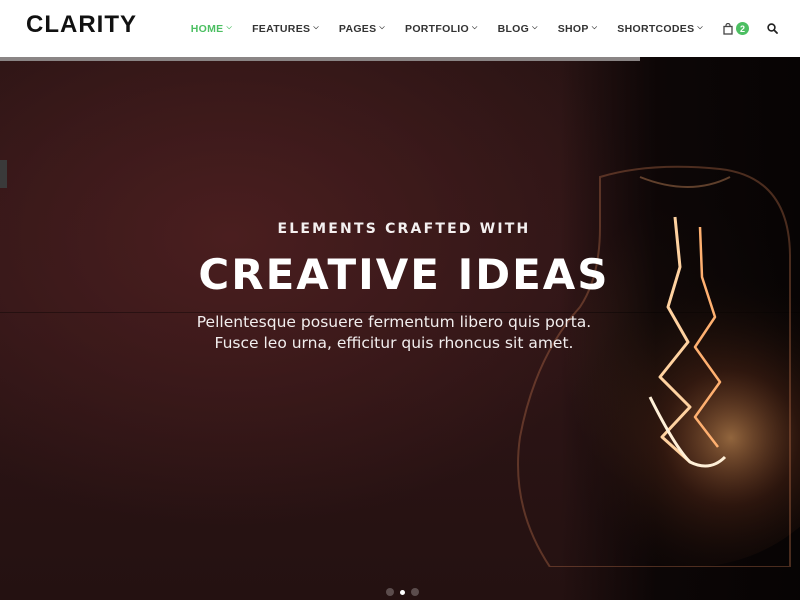 The image size is (800, 600). Describe the element at coordinates (772, 28) in the screenshot. I see `search-icon` at that location.